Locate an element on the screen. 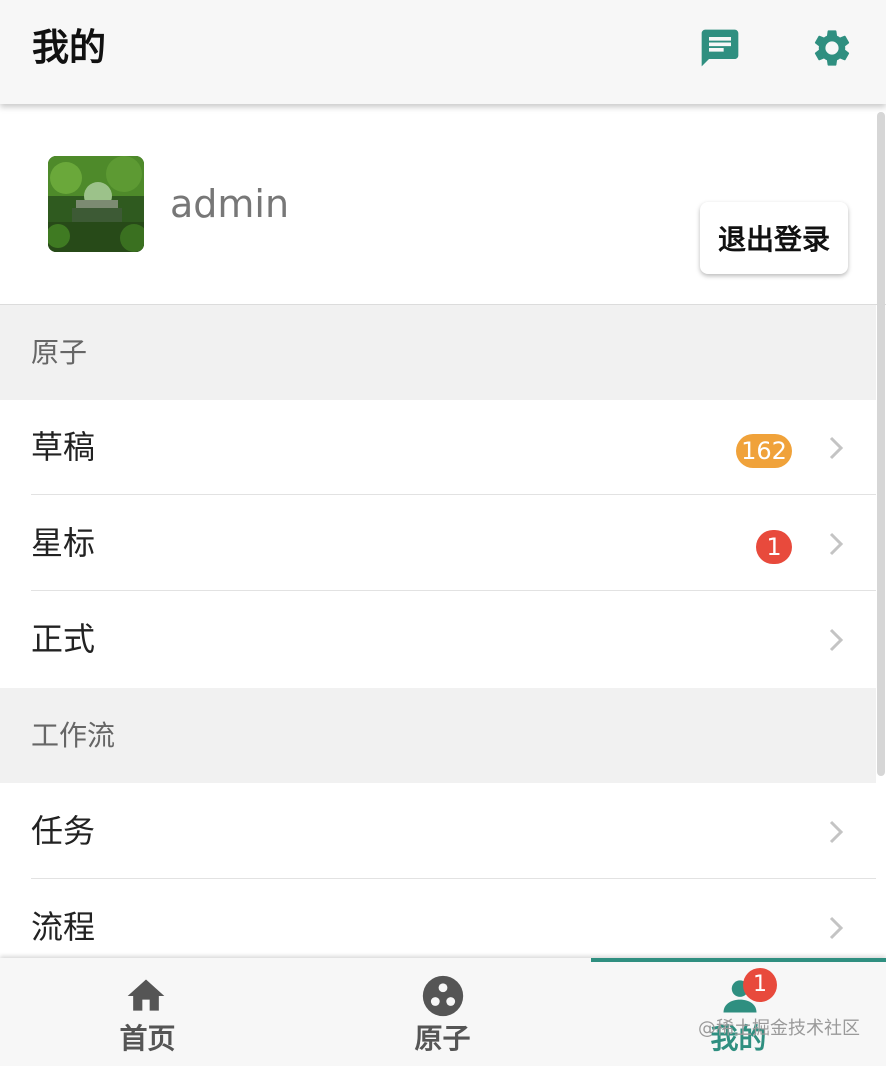  tab-mine: 1 我的 is located at coordinates (738, 1012).